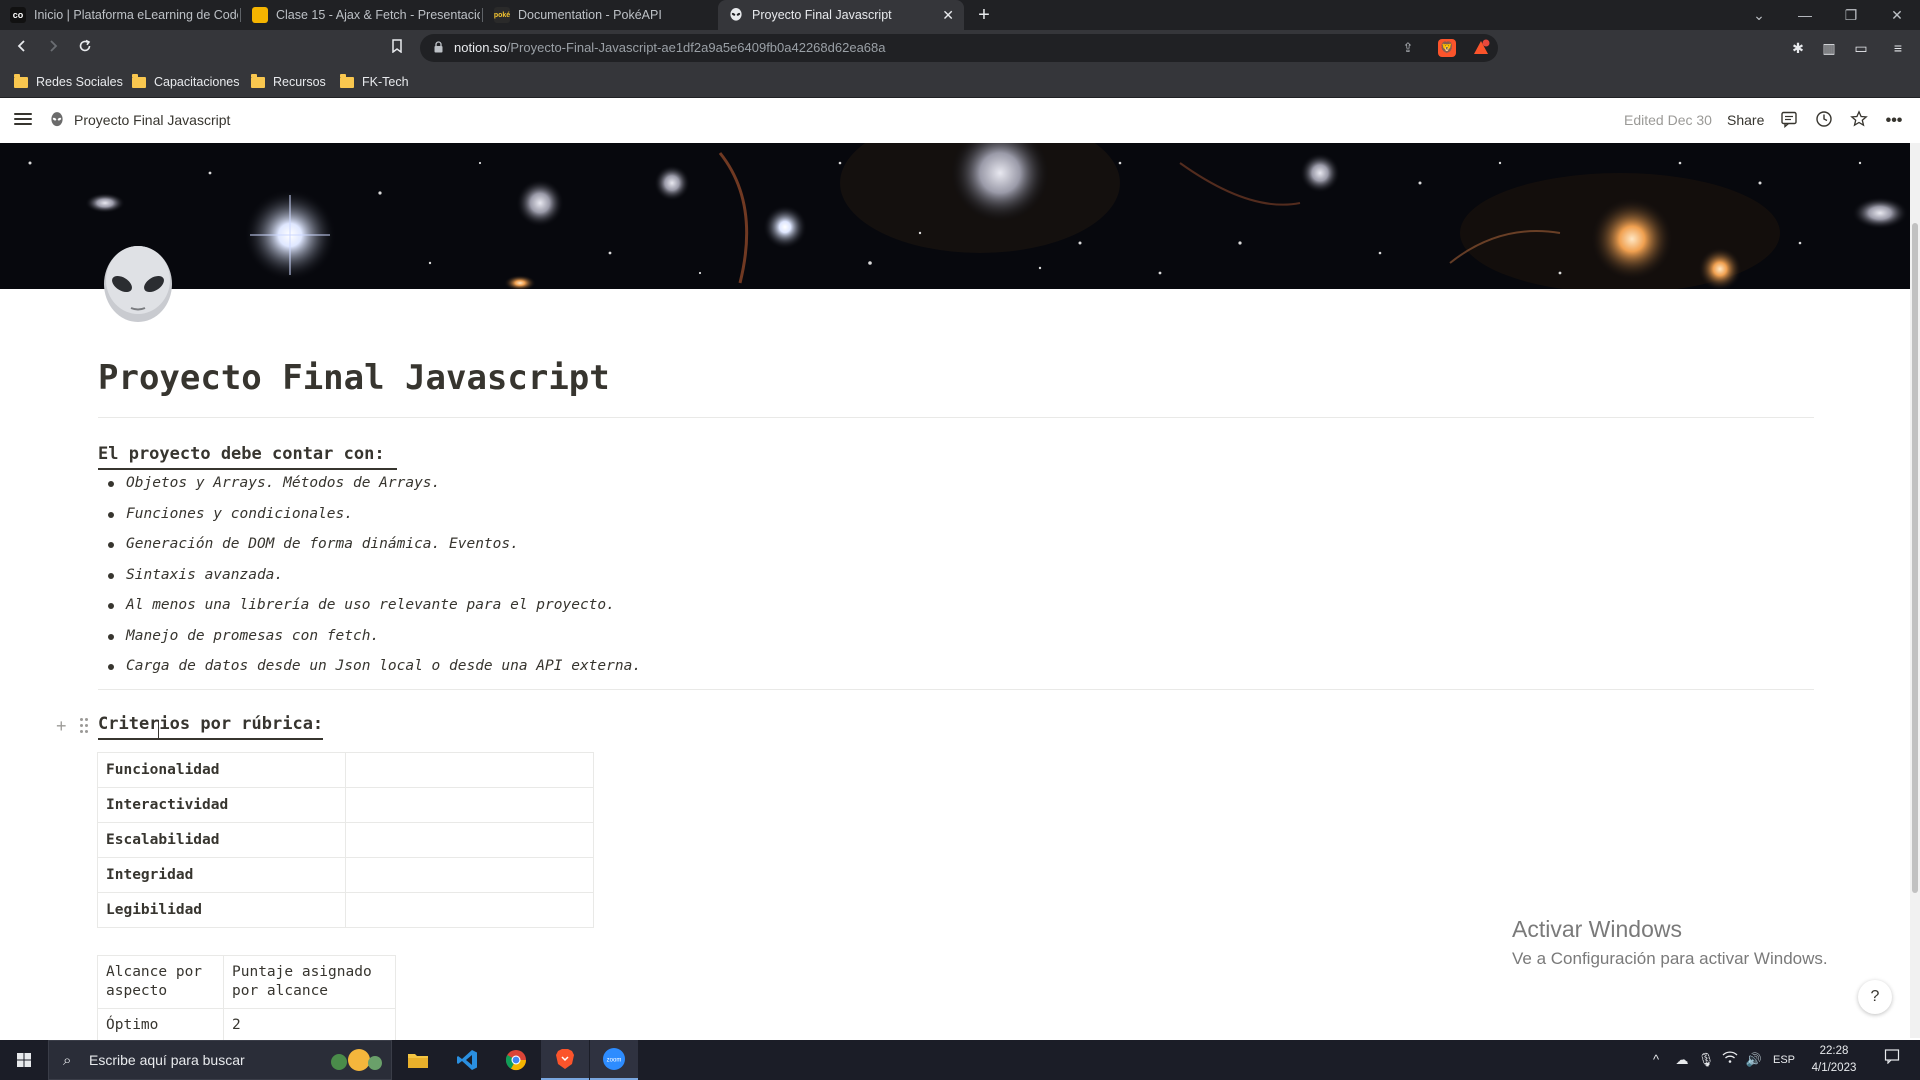 This screenshot has width=1920, height=1080. Describe the element at coordinates (1408, 48) in the screenshot. I see `share-page-icon: ⇪` at that location.